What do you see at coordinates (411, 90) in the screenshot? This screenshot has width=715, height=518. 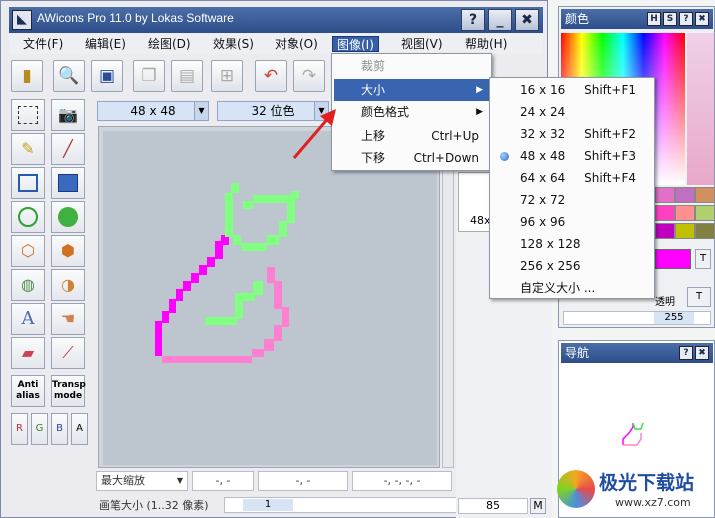 I see `menu-item-size: 大小 ▶` at bounding box center [411, 90].